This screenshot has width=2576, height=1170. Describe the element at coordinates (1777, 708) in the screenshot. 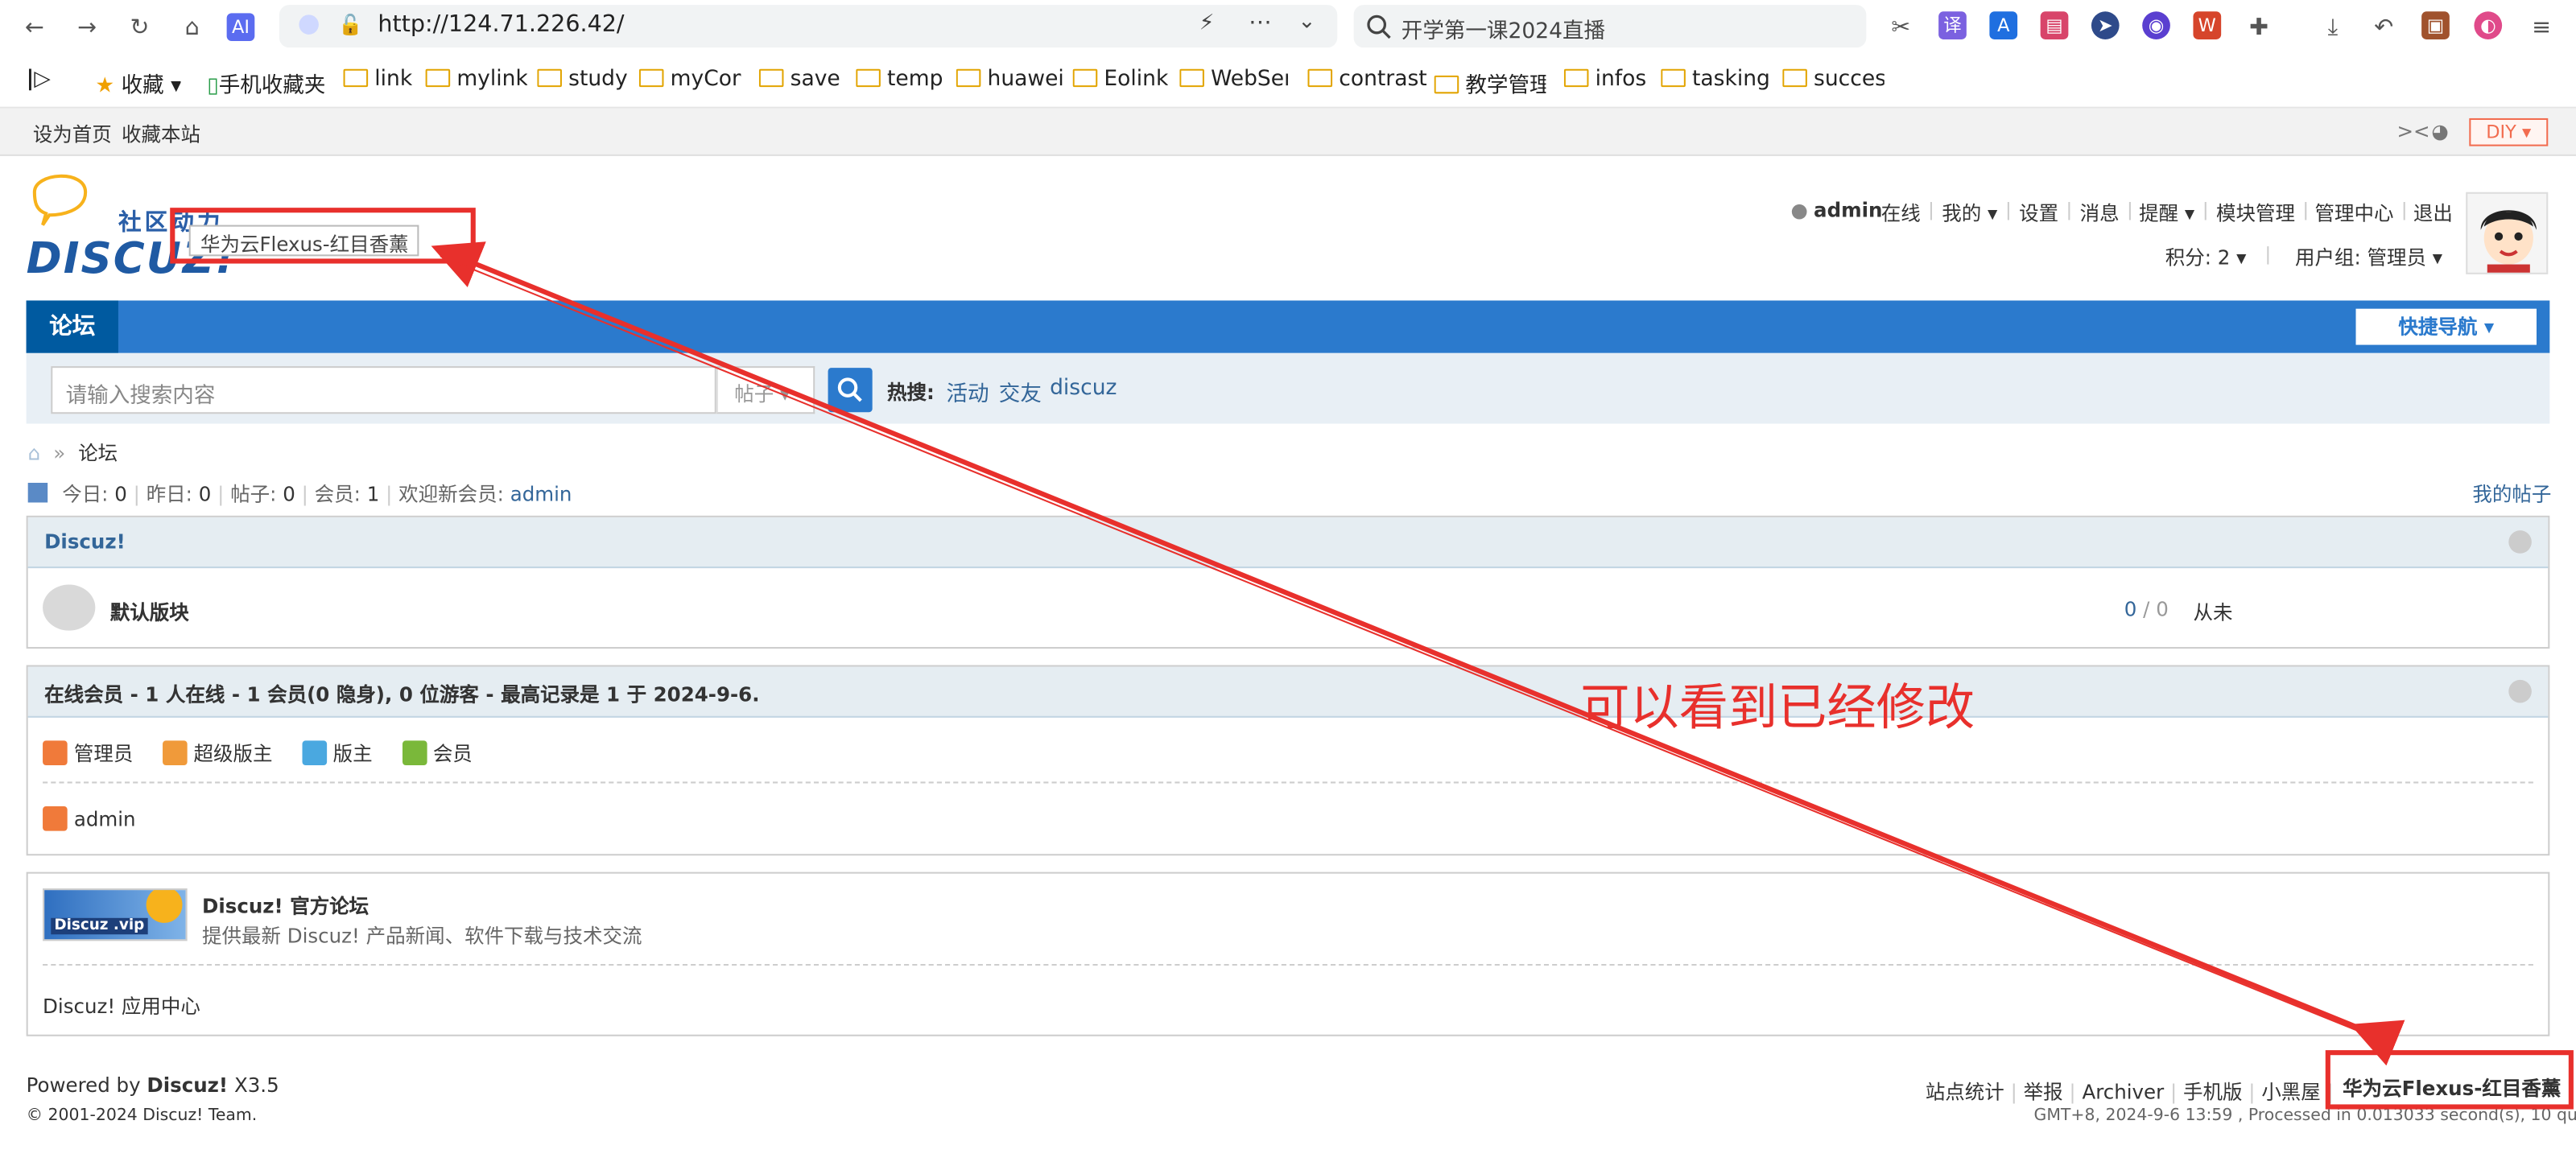

I see `annotation-text: 可以看到已经修改` at that location.